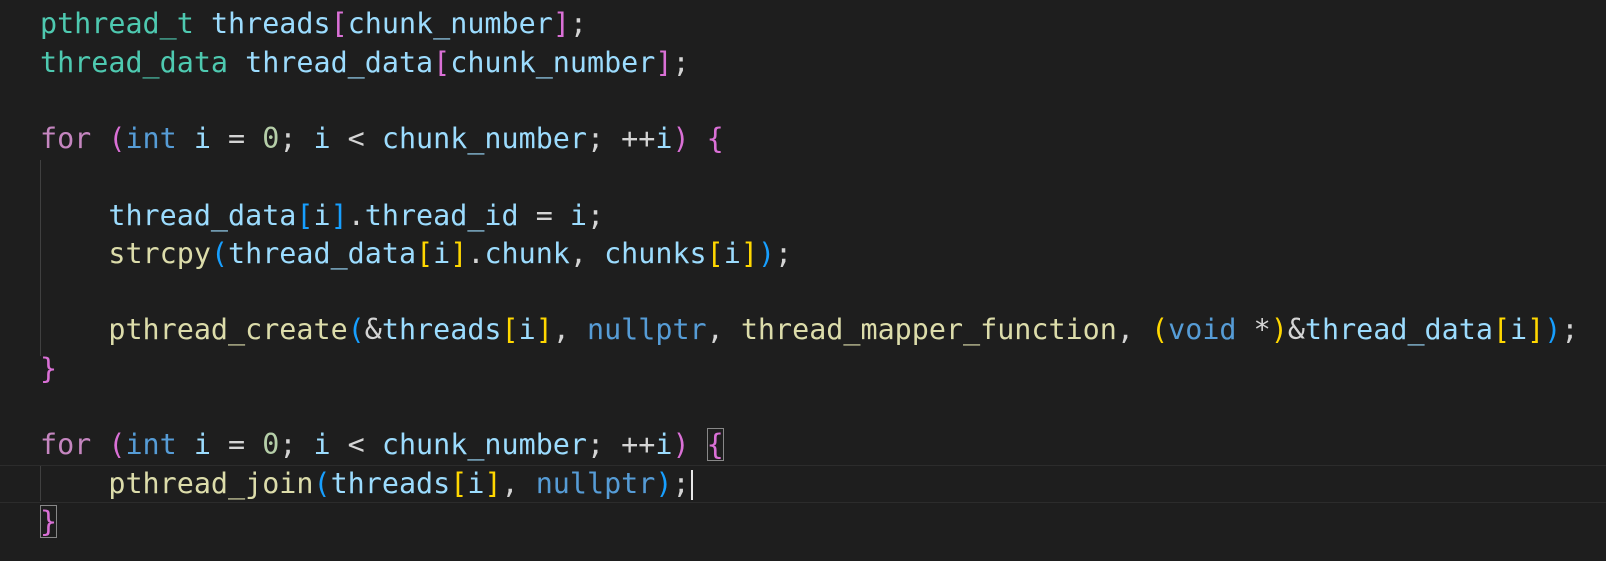 Image resolution: width=1606 pixels, height=561 pixels. I want to click on code-token: <, so click(356, 444).